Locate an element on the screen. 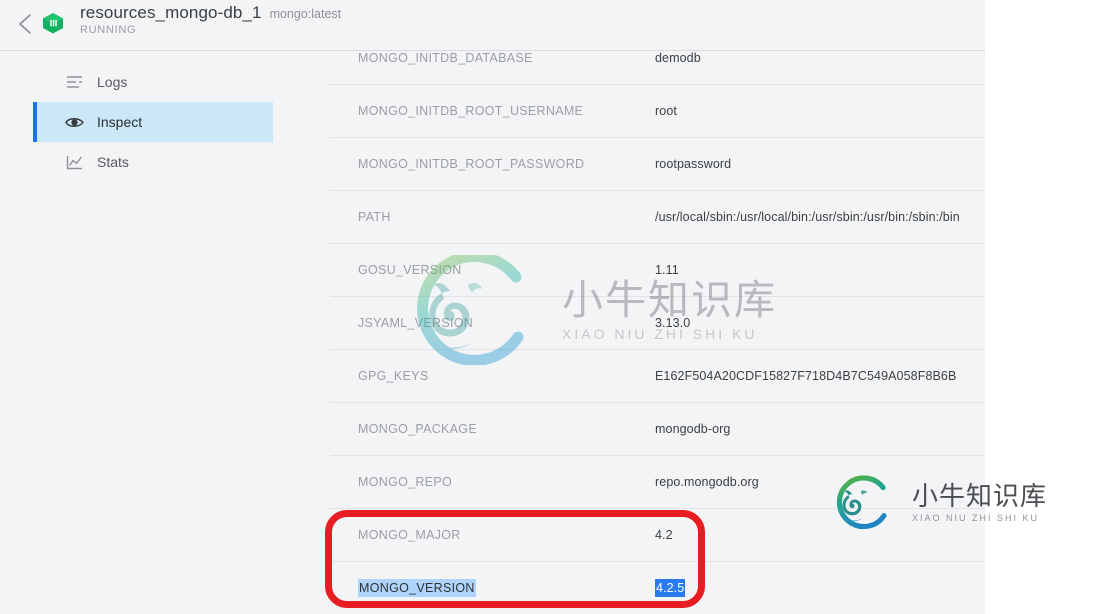 The width and height of the screenshot is (1095, 614). table-row-selected: MONGO_VERSION 4.2.5 is located at coordinates (657, 587).